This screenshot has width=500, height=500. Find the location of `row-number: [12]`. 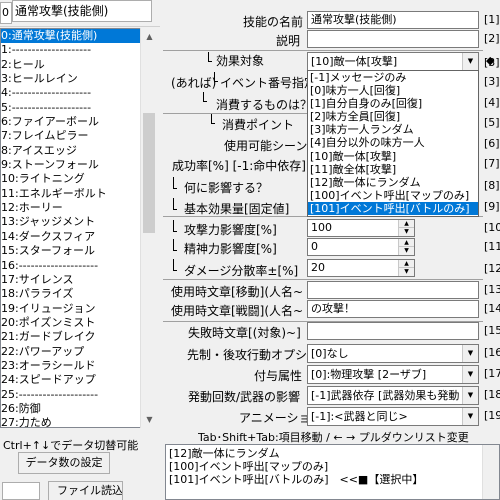

row-number: [12] is located at coordinates (492, 268).